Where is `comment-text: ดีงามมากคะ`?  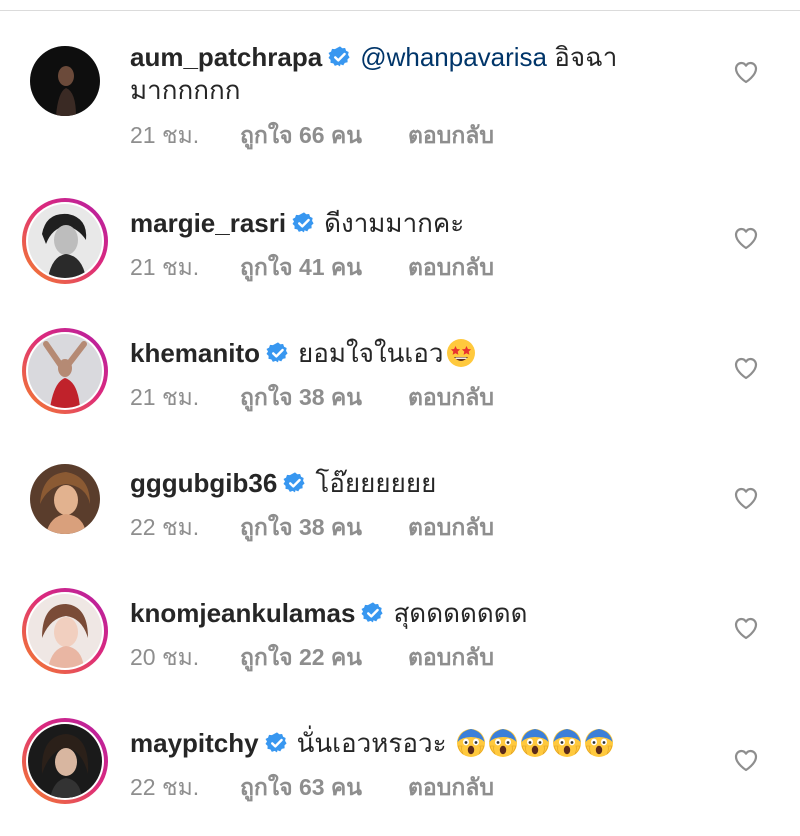
comment-text: ดีงามมากคะ is located at coordinates (394, 223).